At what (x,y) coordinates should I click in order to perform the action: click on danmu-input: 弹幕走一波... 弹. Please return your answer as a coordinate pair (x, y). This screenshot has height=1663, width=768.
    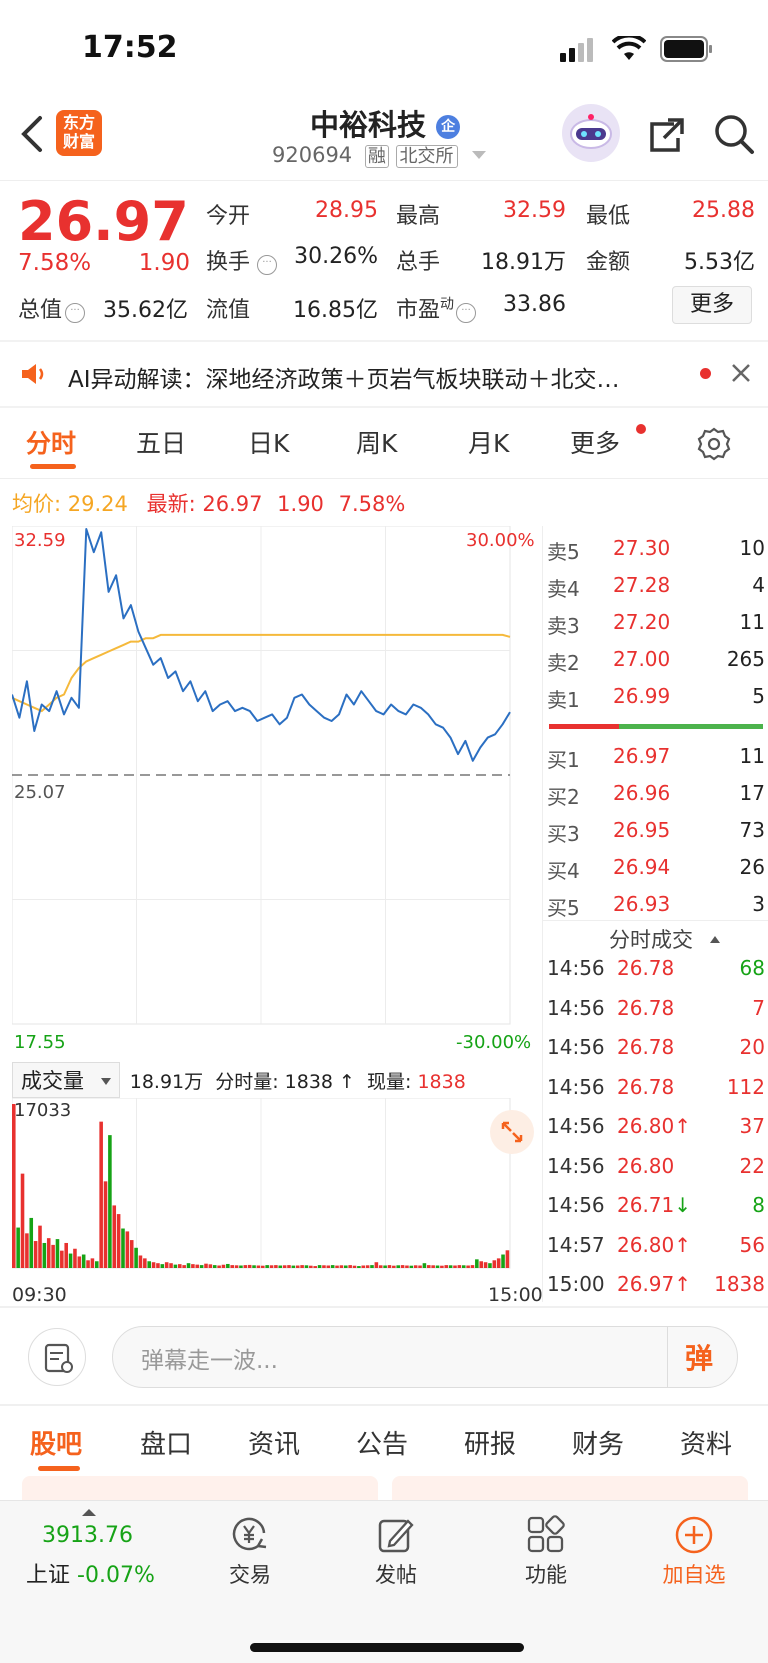
    Looking at the image, I should click on (425, 1357).